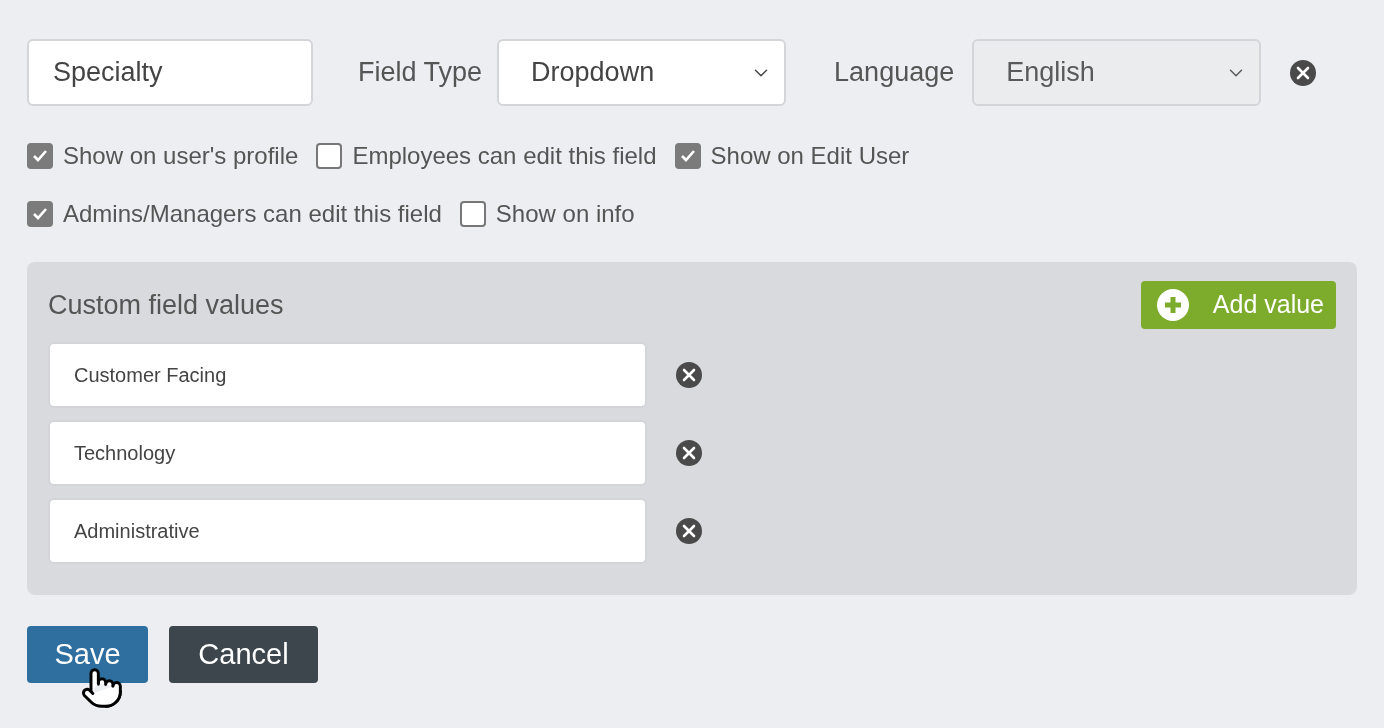  I want to click on checkbox-option: Show on user's profile, so click(163, 156).